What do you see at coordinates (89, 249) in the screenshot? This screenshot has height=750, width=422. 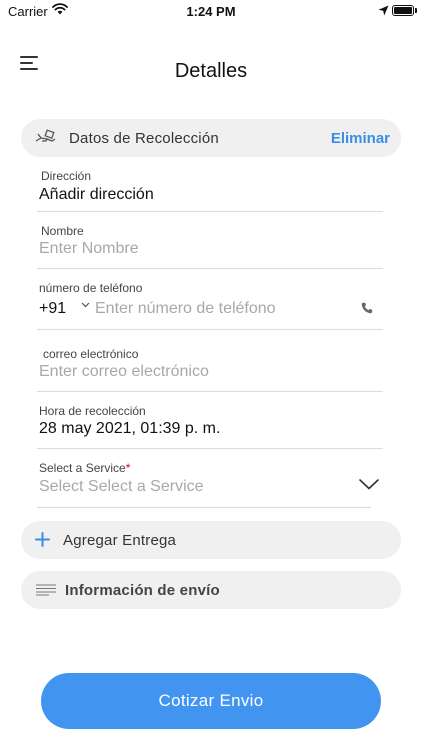 I see `name-input: Enter Nombre` at bounding box center [89, 249].